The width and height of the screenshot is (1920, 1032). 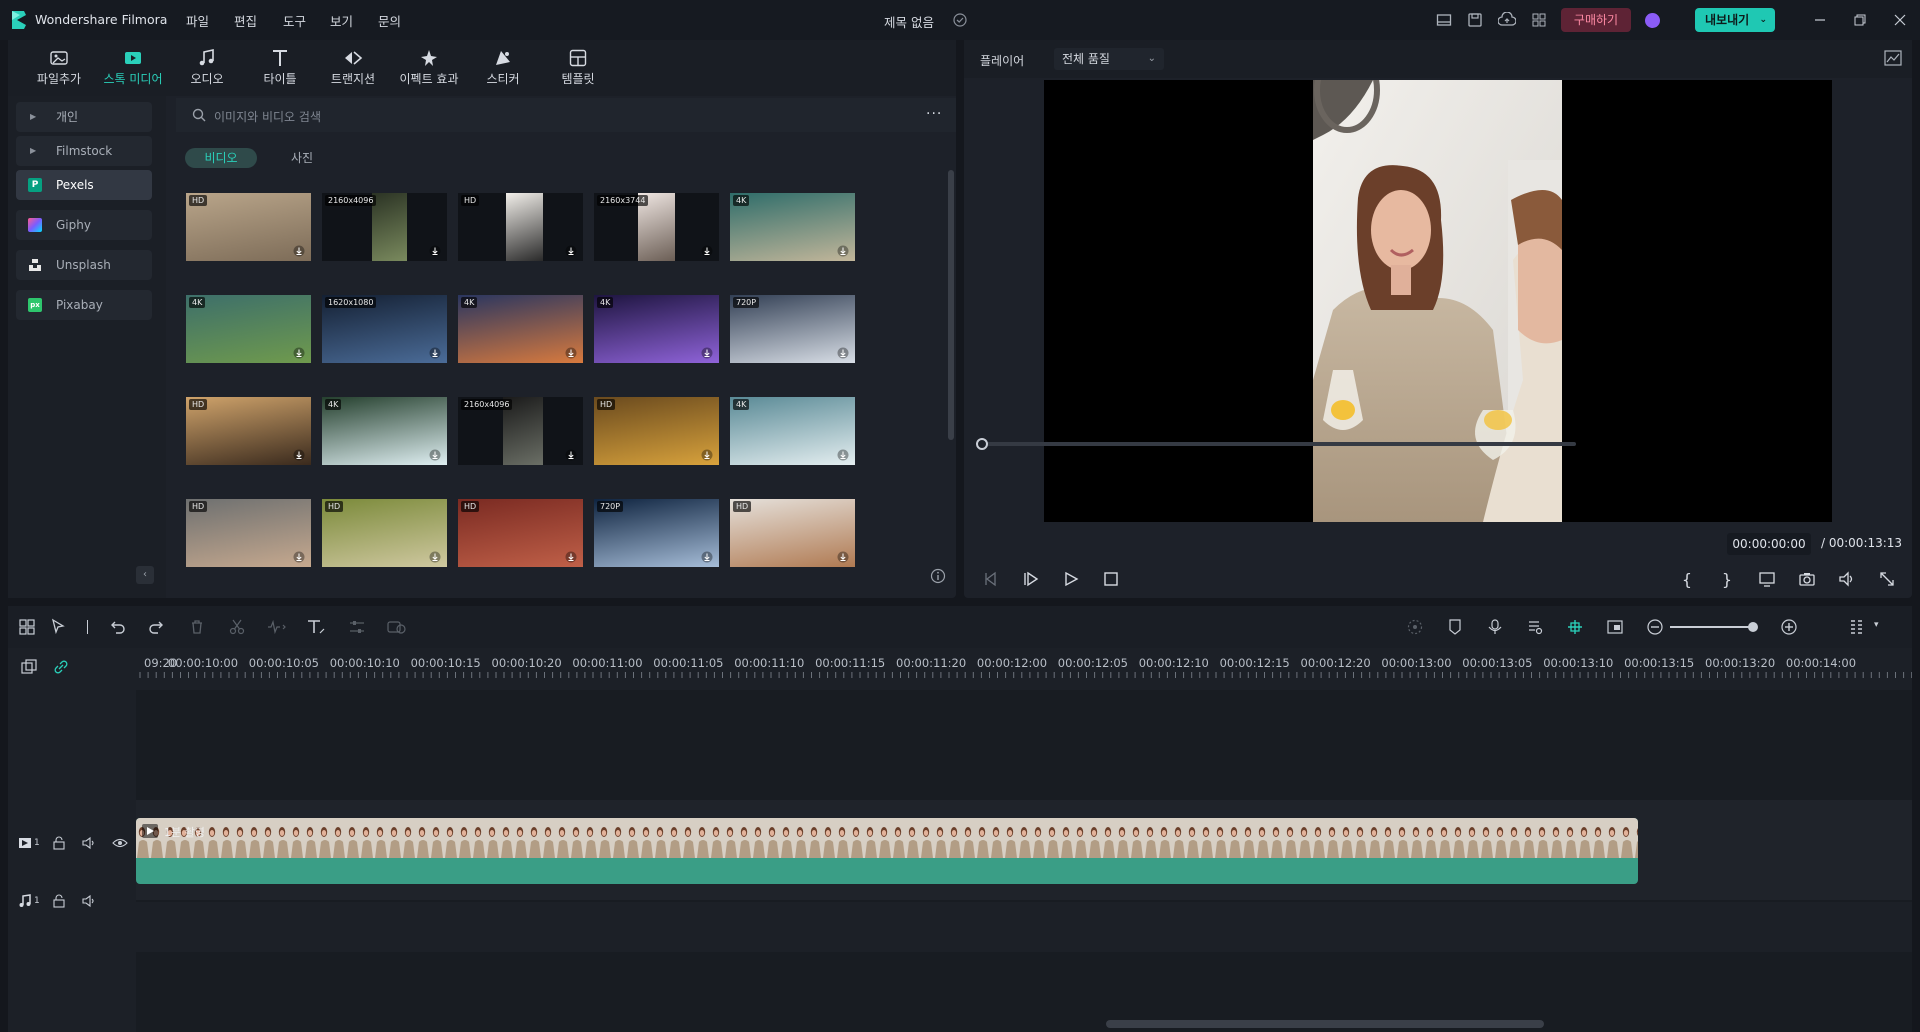 What do you see at coordinates (245, 20) in the screenshot?
I see `menu-edit: 편집` at bounding box center [245, 20].